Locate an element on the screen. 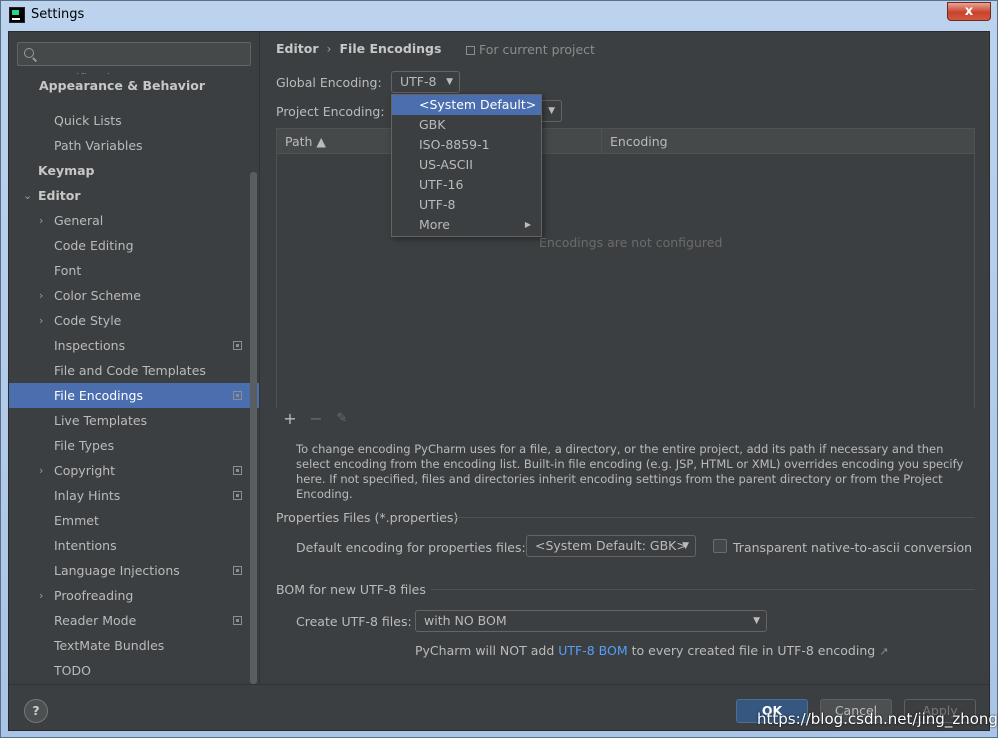  breadcrumb-parent: Editor is located at coordinates (297, 48).